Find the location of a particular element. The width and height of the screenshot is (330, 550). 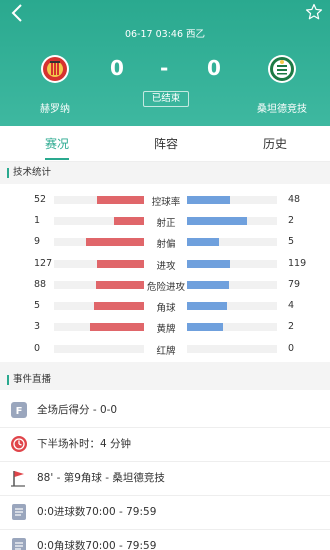

away-team-logo-icon is located at coordinates (282, 69).